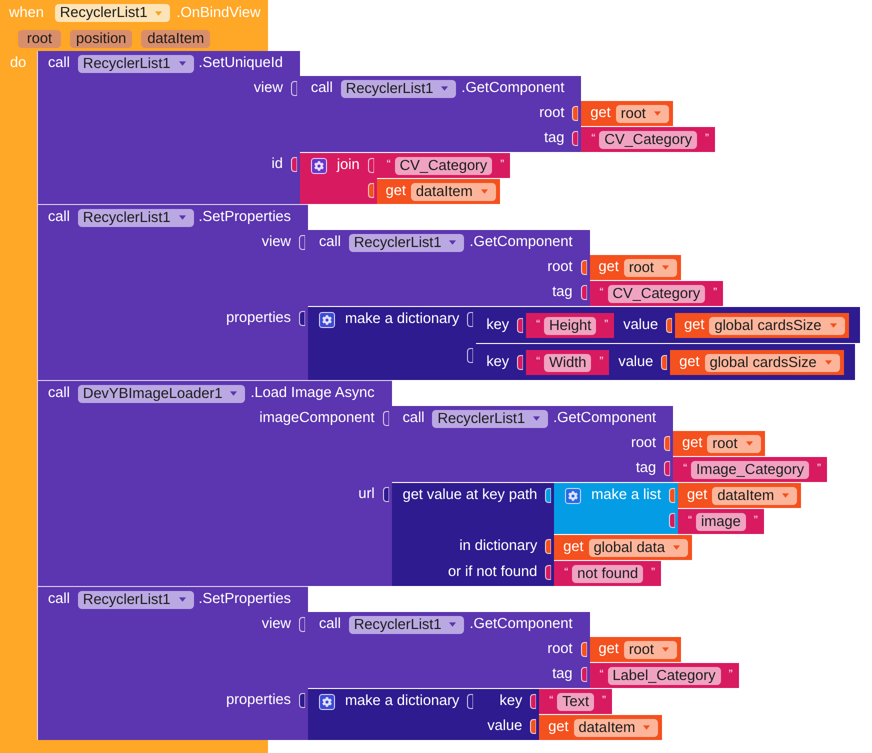 The height and width of the screenshot is (753, 872). Describe the element at coordinates (402, 701) in the screenshot. I see `block-label: make a dictionary` at that location.